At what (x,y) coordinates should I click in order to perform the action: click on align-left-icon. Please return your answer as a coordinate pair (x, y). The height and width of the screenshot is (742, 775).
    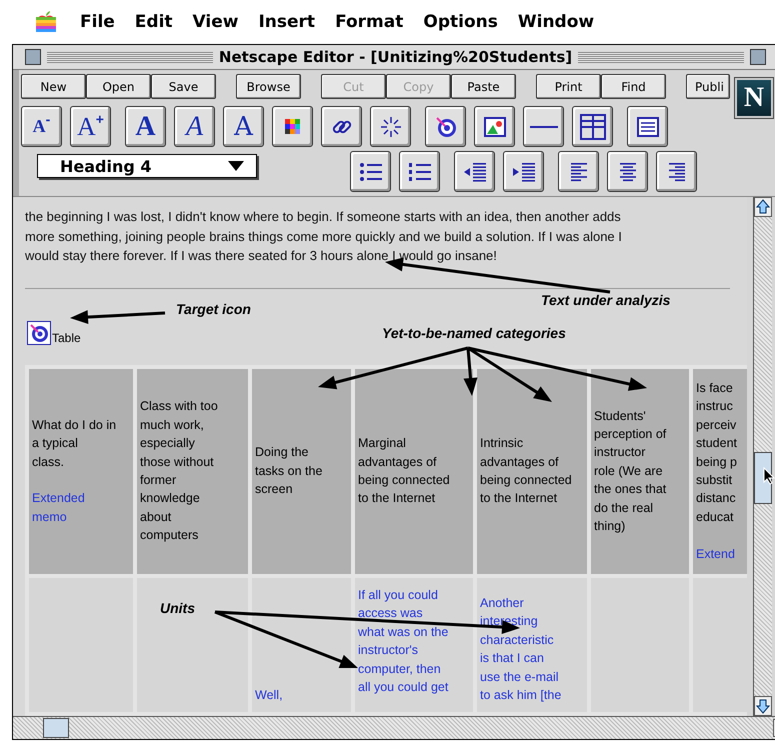
    Looking at the image, I should click on (578, 172).